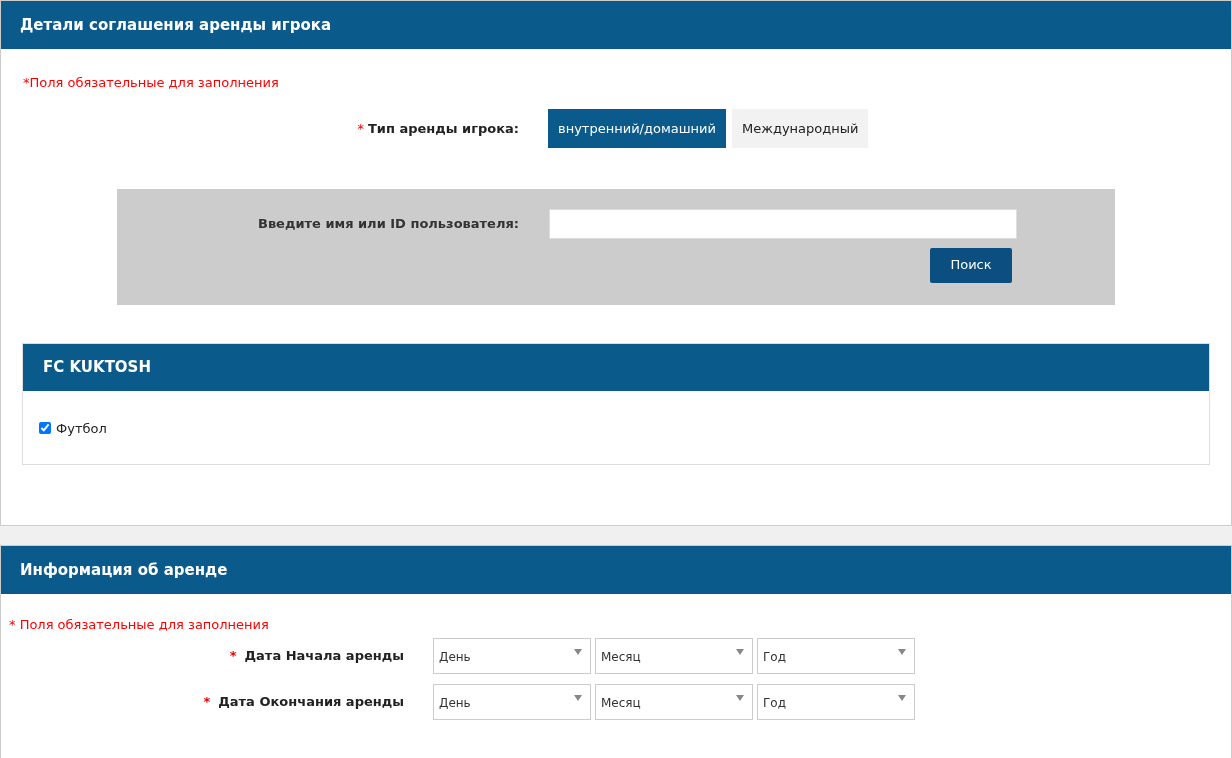  Describe the element at coordinates (783, 223) in the screenshot. I see `user-search-field` at that location.